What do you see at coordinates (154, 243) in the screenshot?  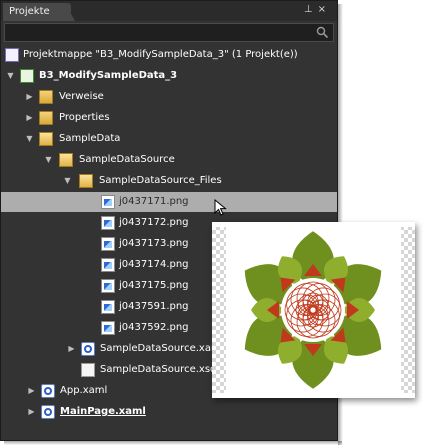 I see `tree-item-label: j0437173.png` at bounding box center [154, 243].